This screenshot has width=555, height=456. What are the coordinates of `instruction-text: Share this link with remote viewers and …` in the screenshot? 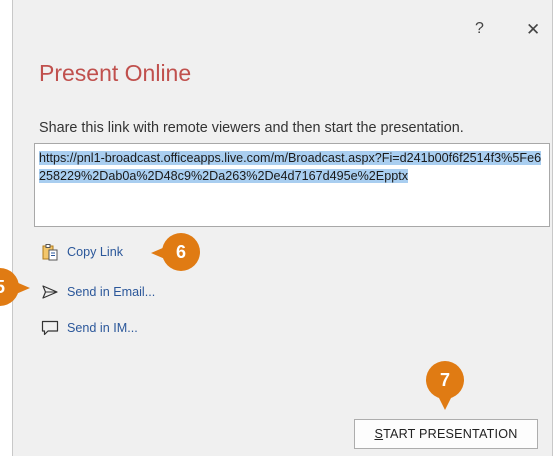 It's located at (251, 128).